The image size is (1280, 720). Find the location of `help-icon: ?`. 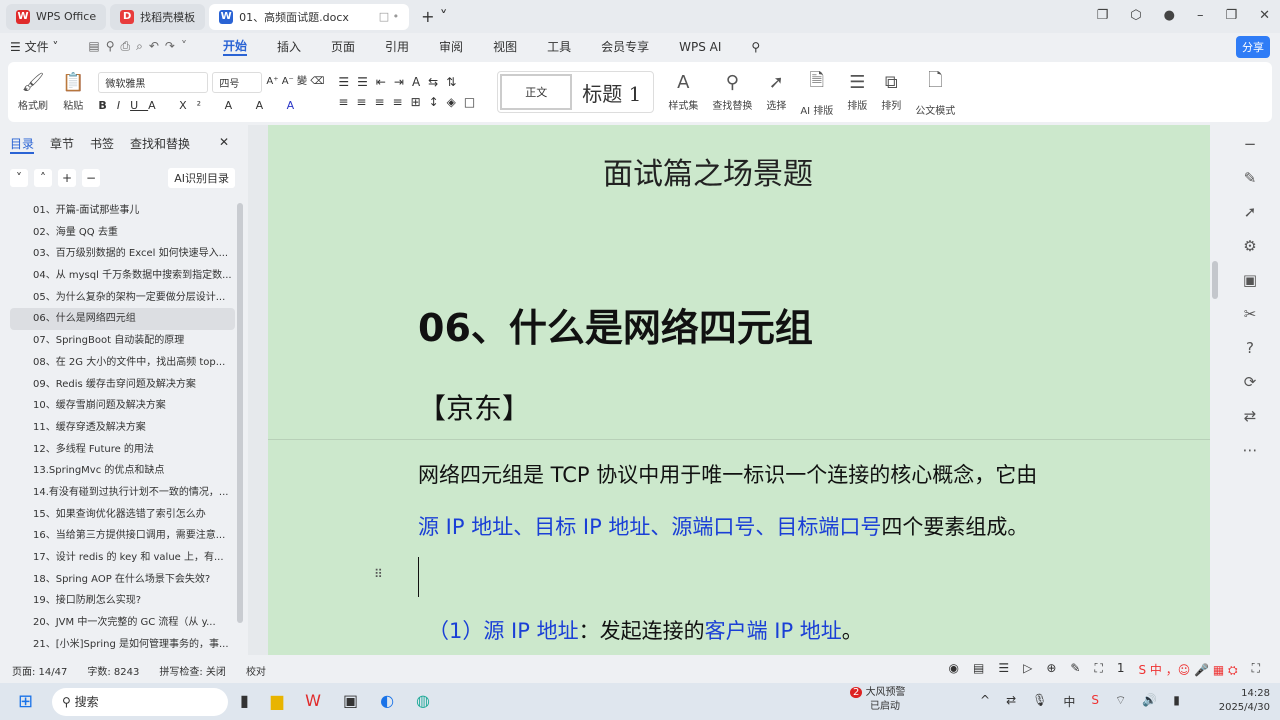

help-icon: ? is located at coordinates (1250, 348).